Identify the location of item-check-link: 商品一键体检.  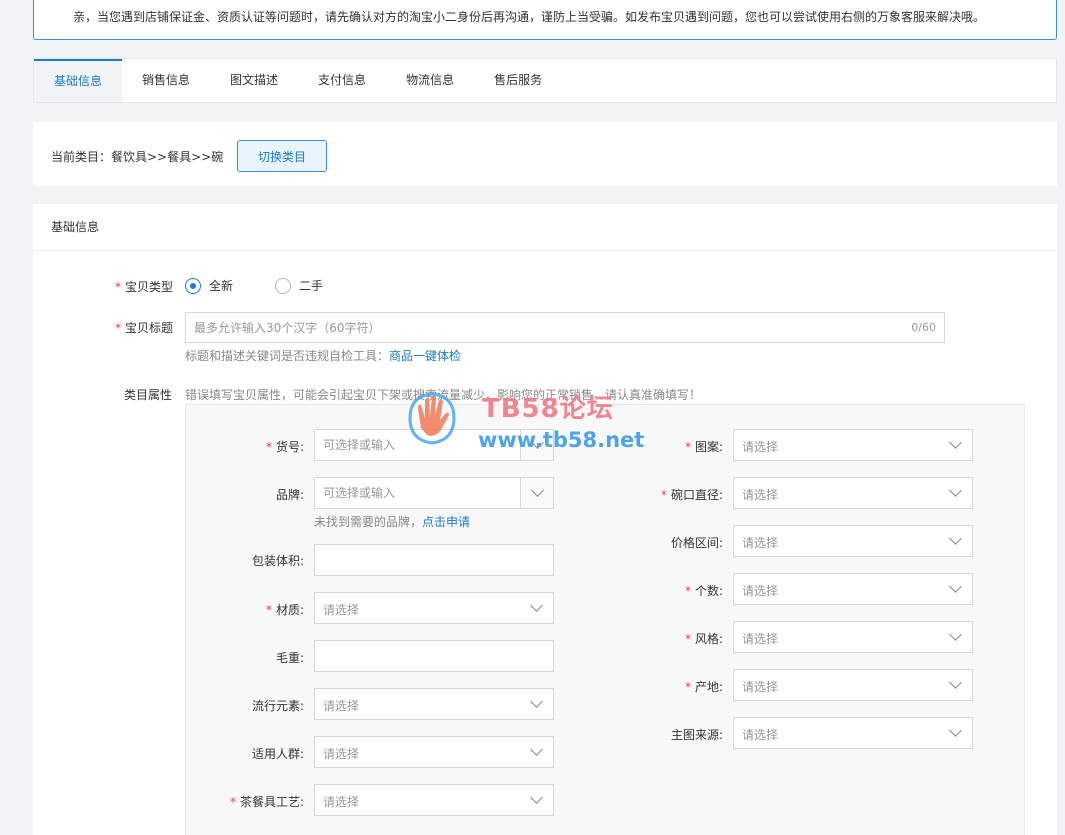
(425, 356).